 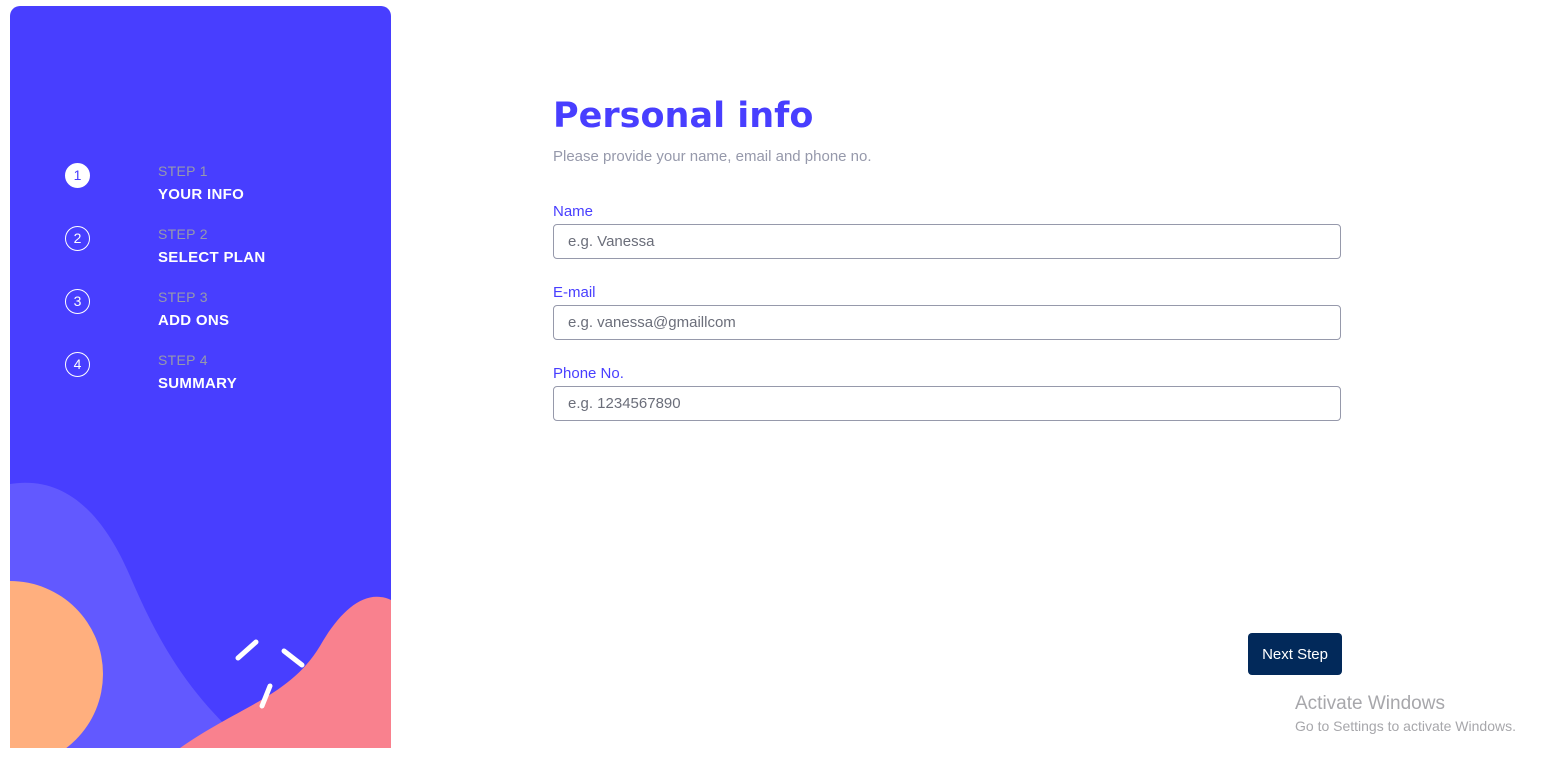 I want to click on phone-field-label: Phone No., so click(x=588, y=373).